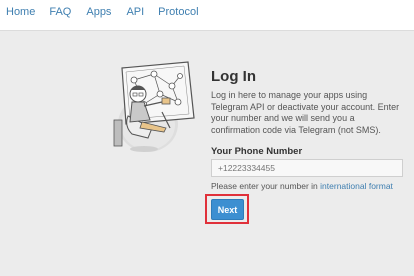  Describe the element at coordinates (60, 12) in the screenshot. I see `nav-faq-link: FAQ` at that location.